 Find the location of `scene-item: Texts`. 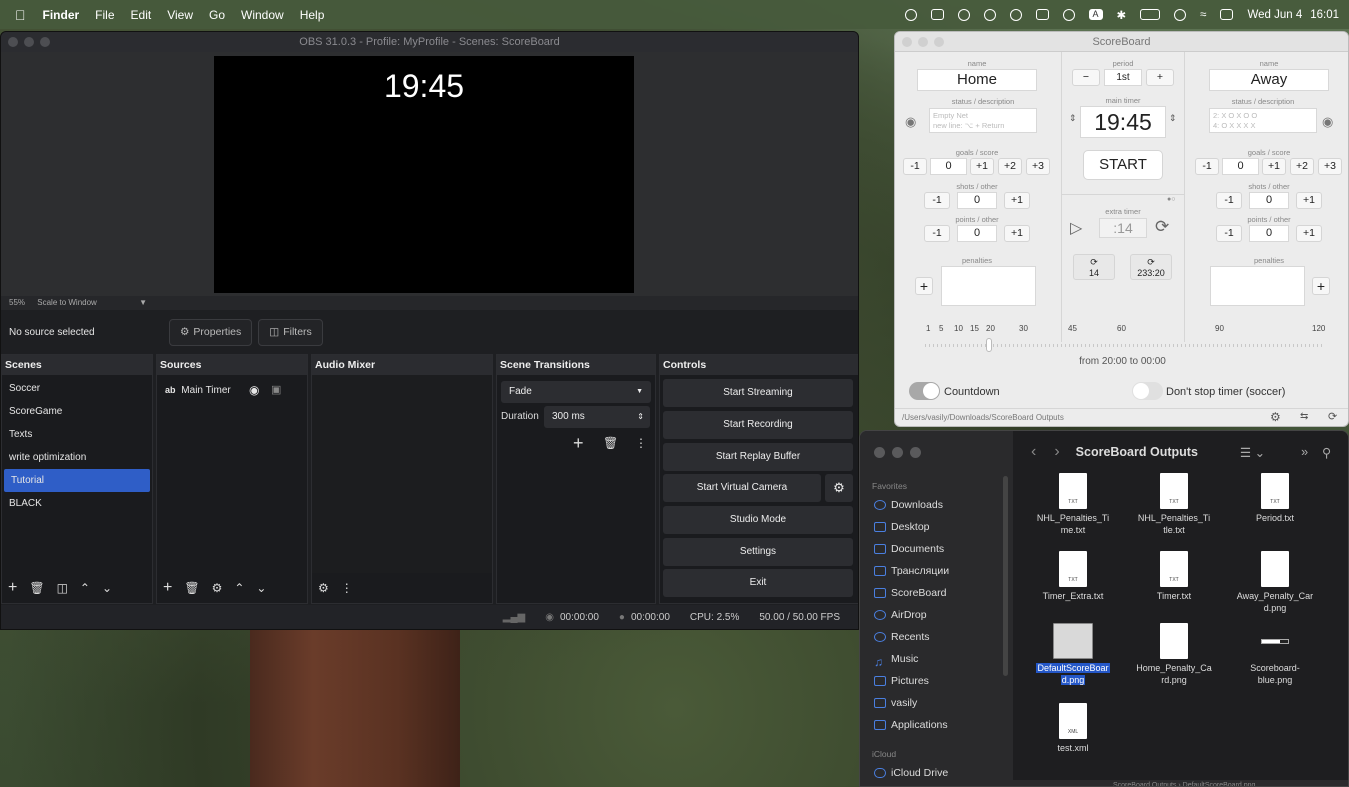

scene-item: Texts is located at coordinates (77, 434).